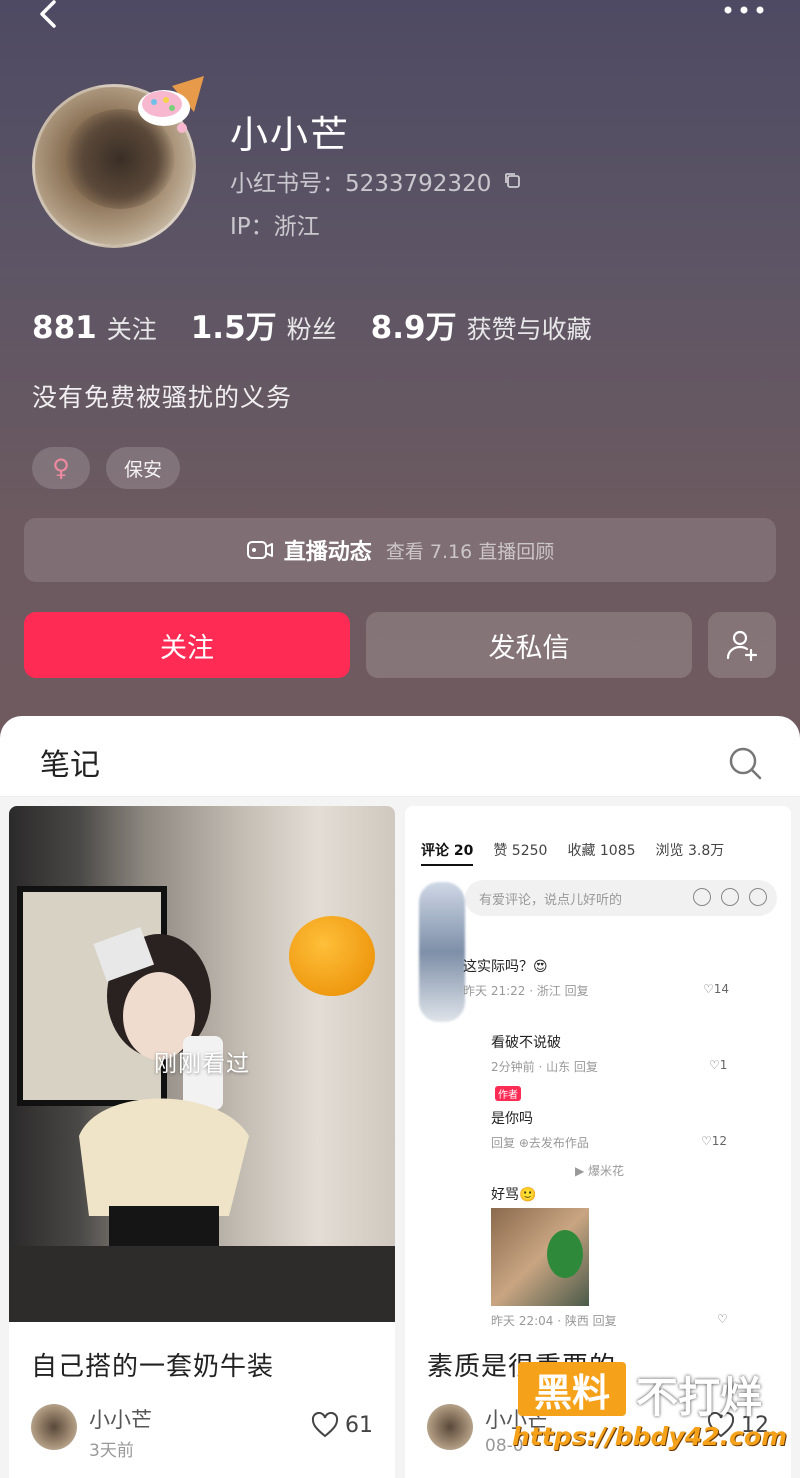 The image size is (800, 1478). Describe the element at coordinates (50, 20) in the screenshot. I see `back-arrow-icon` at that location.